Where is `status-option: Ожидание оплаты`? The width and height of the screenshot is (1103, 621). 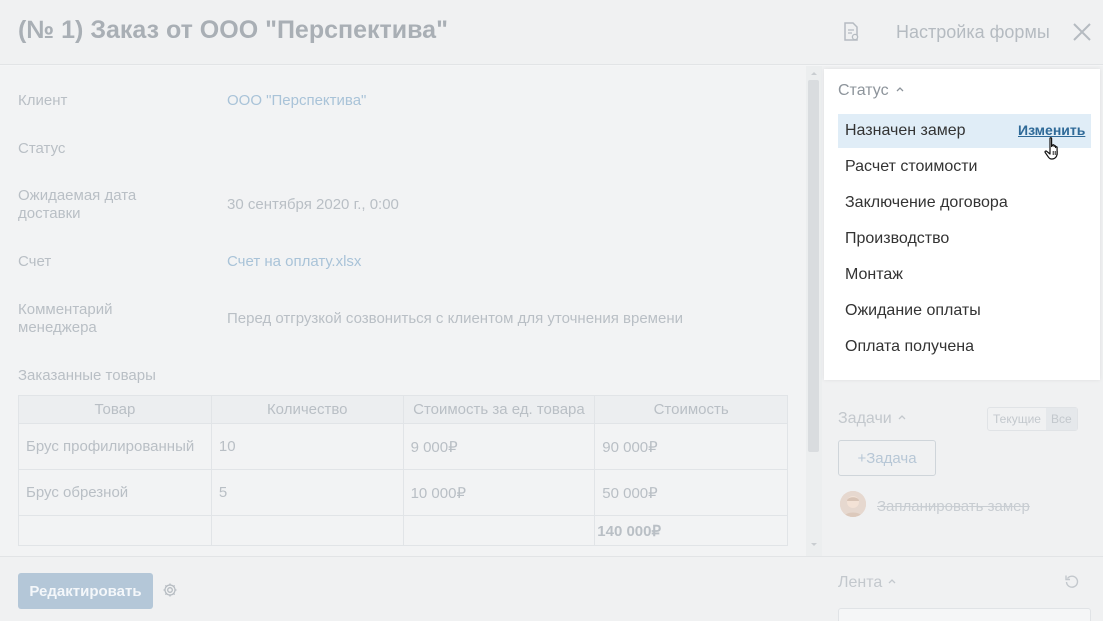 status-option: Ожидание оплаты is located at coordinates (964, 311).